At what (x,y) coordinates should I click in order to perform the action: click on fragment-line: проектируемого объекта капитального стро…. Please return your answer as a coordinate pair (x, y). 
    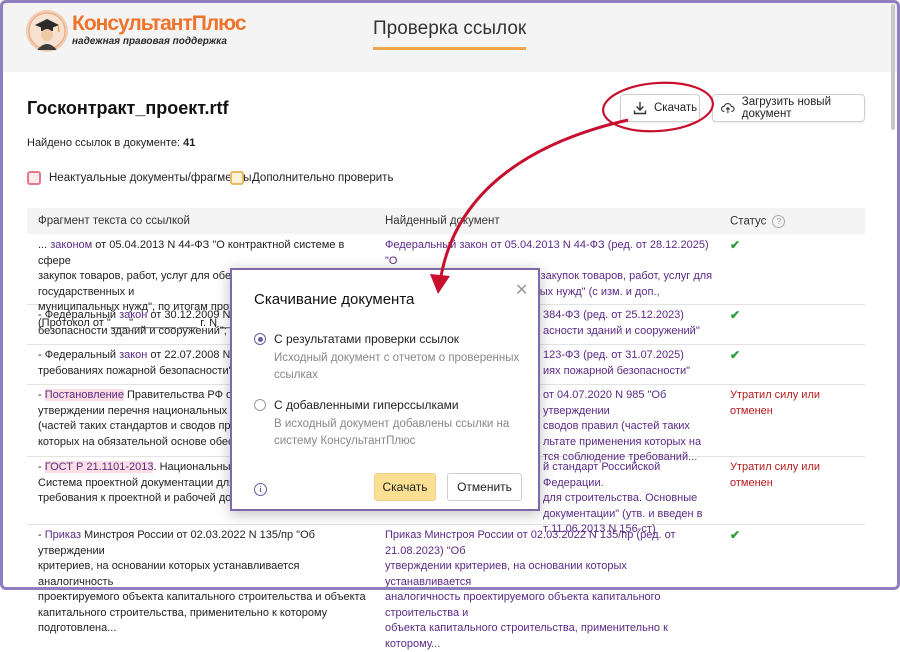
    Looking at the image, I should click on (202, 597).